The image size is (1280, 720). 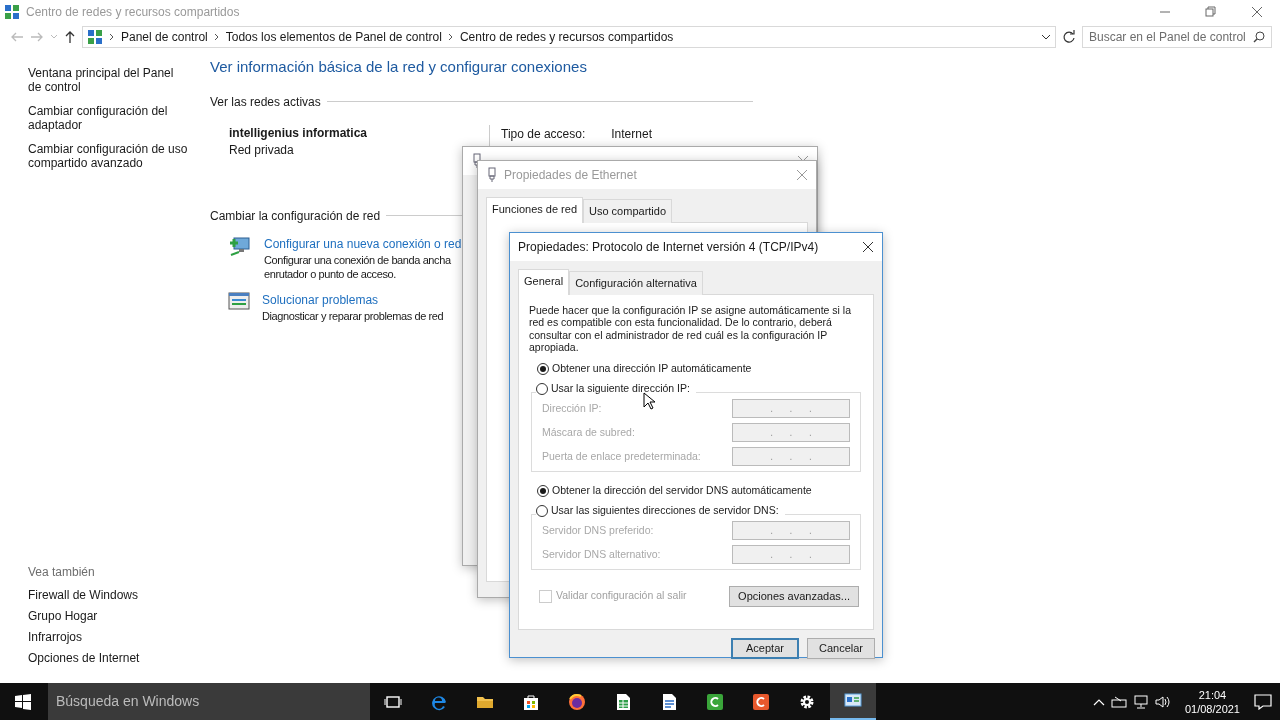 I want to click on network-type: Red privada, so click(x=262, y=150).